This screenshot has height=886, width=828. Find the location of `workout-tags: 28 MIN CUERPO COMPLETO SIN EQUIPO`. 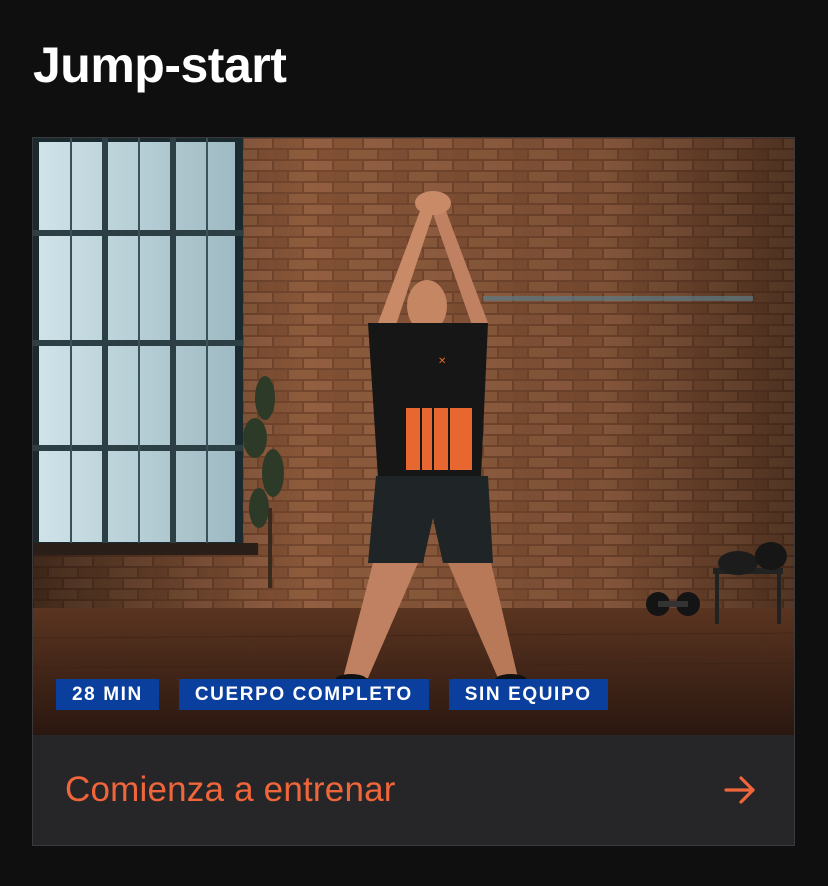

workout-tags: 28 MIN CUERPO COMPLETO SIN EQUIPO is located at coordinates (332, 694).